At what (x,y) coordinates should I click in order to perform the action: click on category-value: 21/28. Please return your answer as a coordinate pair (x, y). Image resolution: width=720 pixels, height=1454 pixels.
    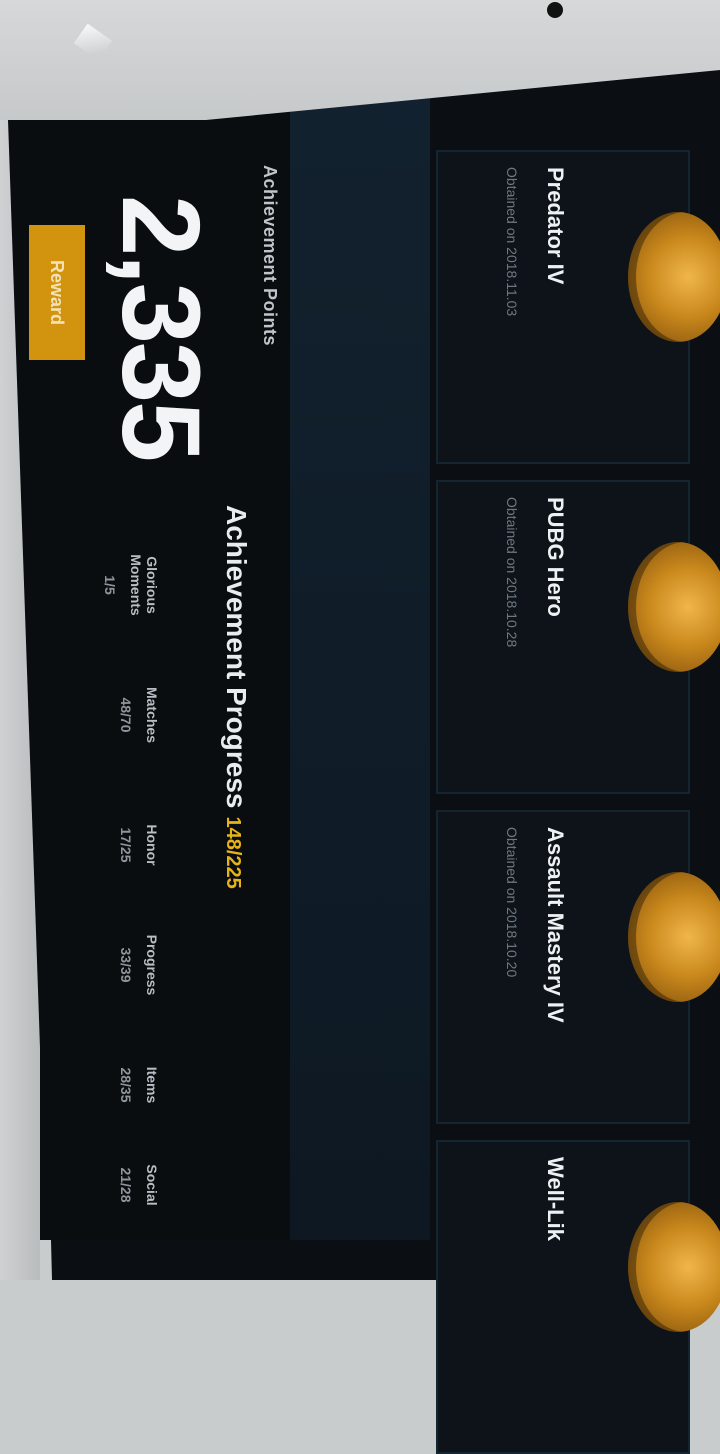
    Looking at the image, I should click on (126, 1185).